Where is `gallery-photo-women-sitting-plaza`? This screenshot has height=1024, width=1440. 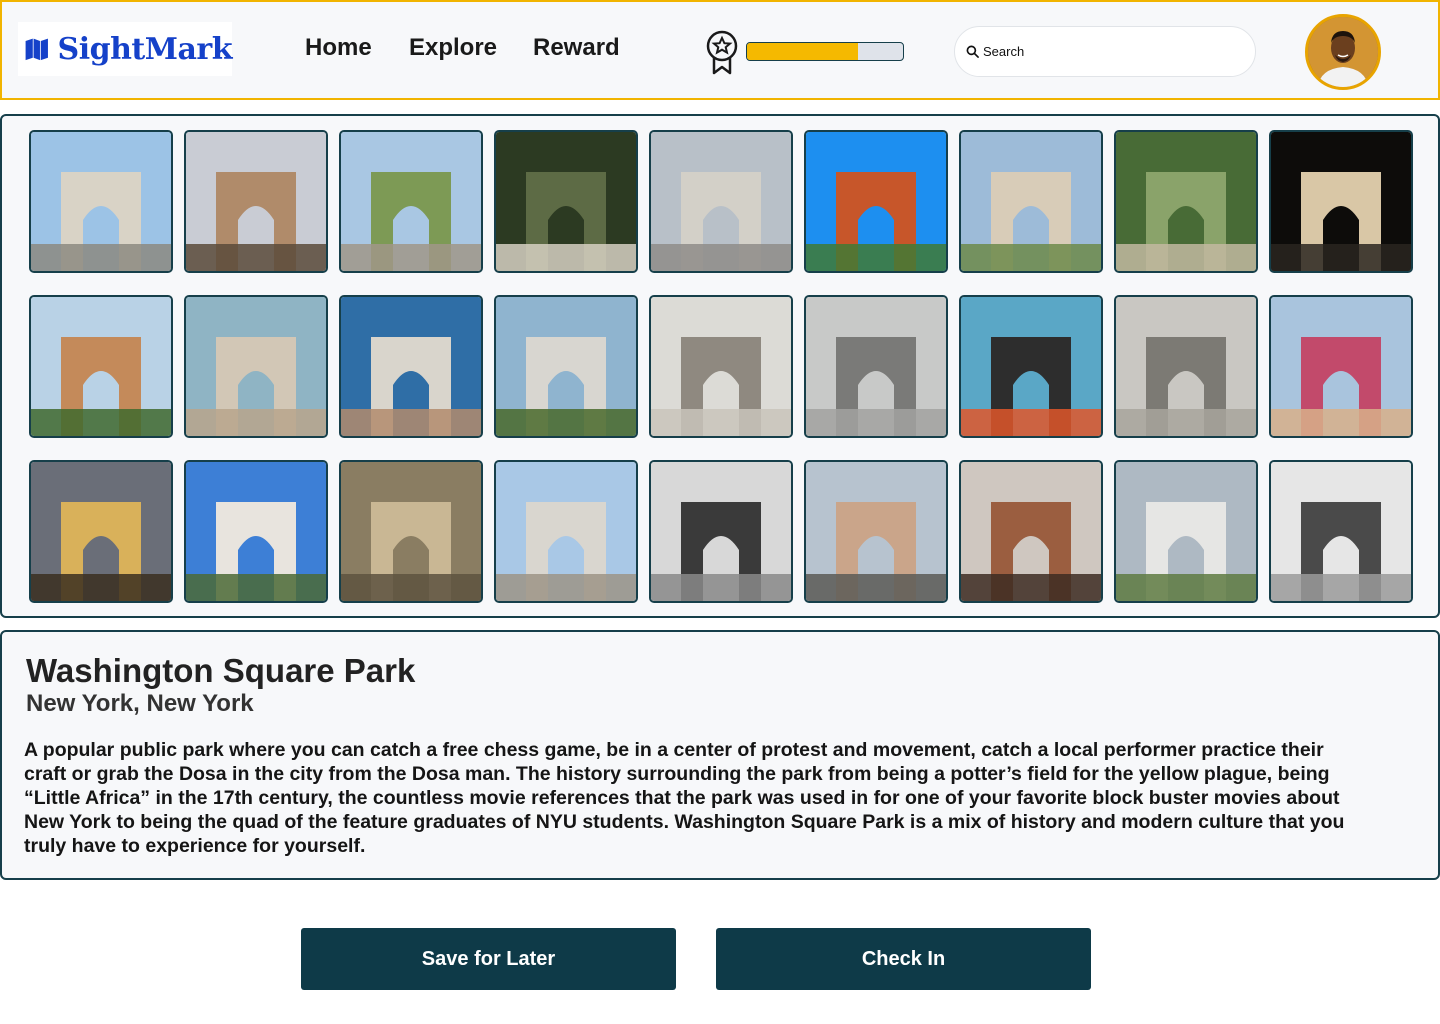 gallery-photo-women-sitting-plaza is located at coordinates (876, 531).